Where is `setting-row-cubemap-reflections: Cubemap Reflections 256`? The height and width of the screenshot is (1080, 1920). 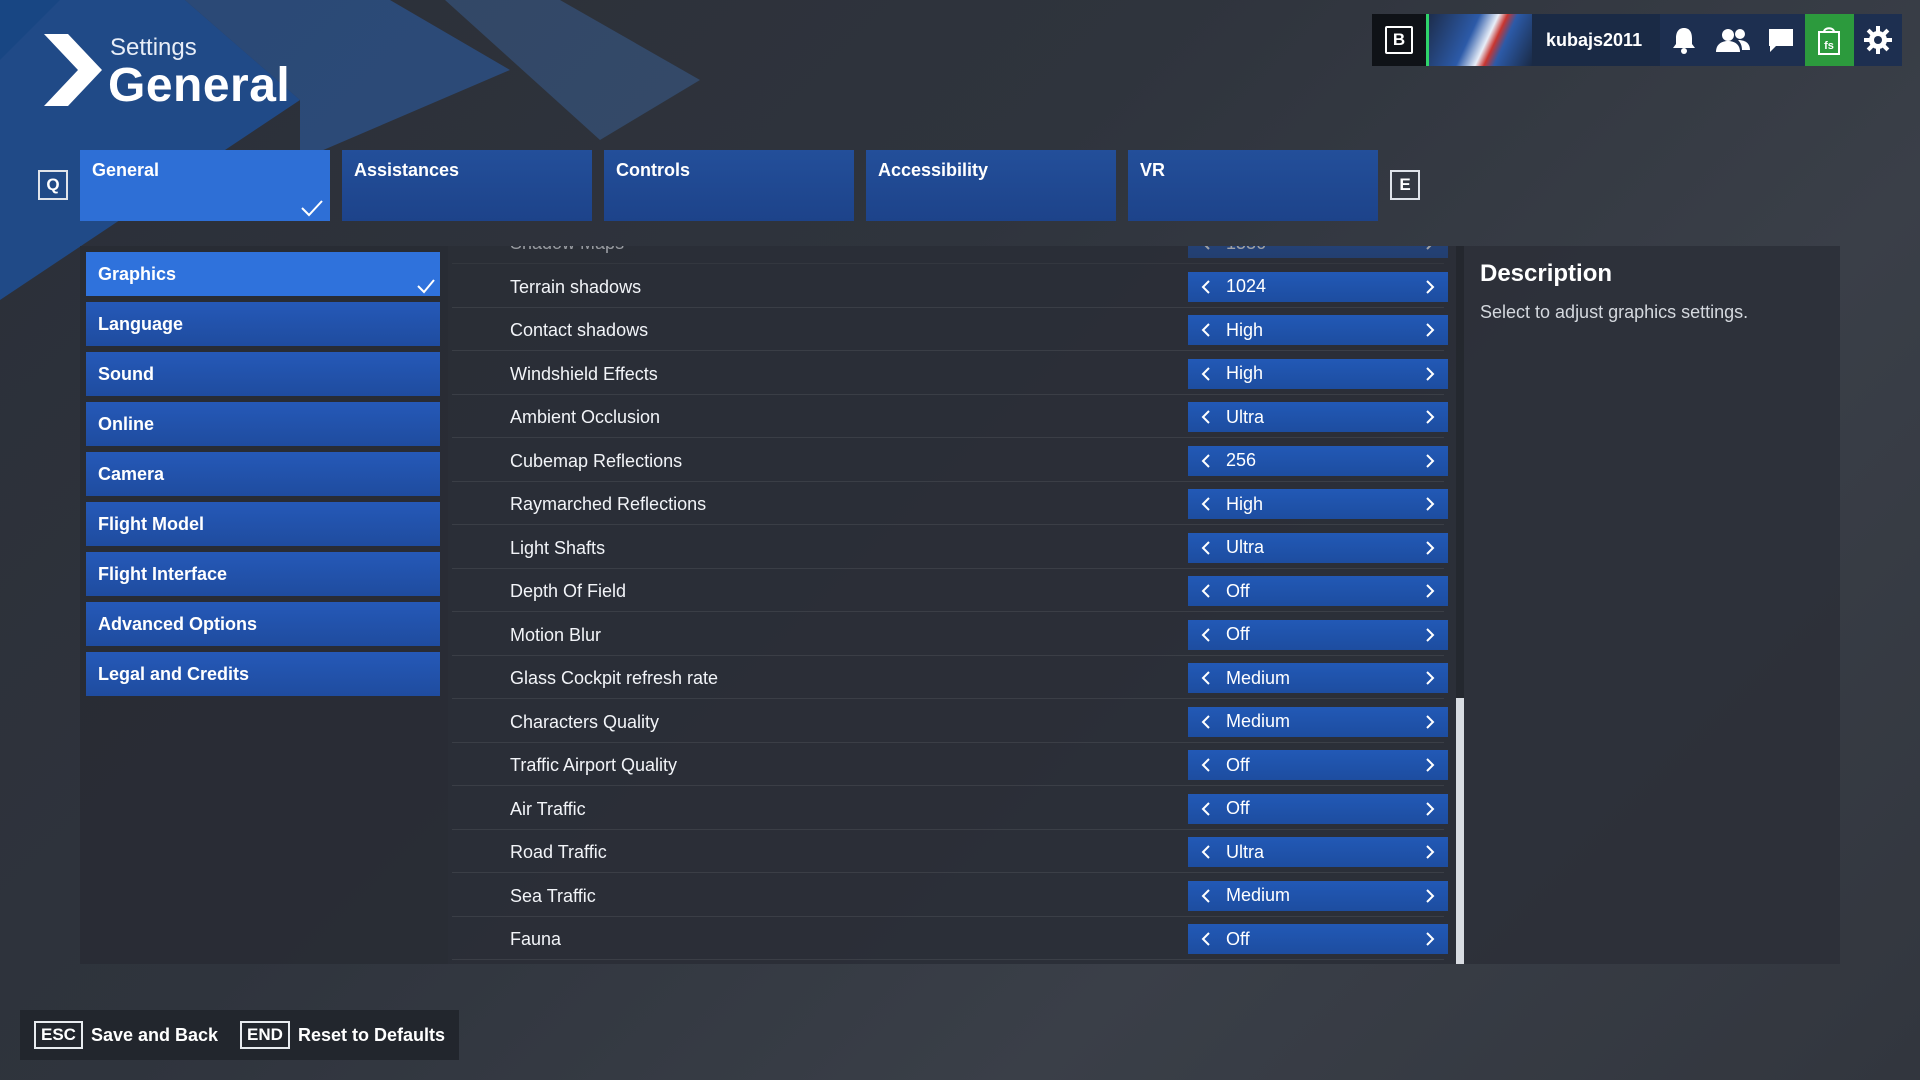
setting-row-cubemap-reflections: Cubemap Reflections 256 is located at coordinates (950, 461).